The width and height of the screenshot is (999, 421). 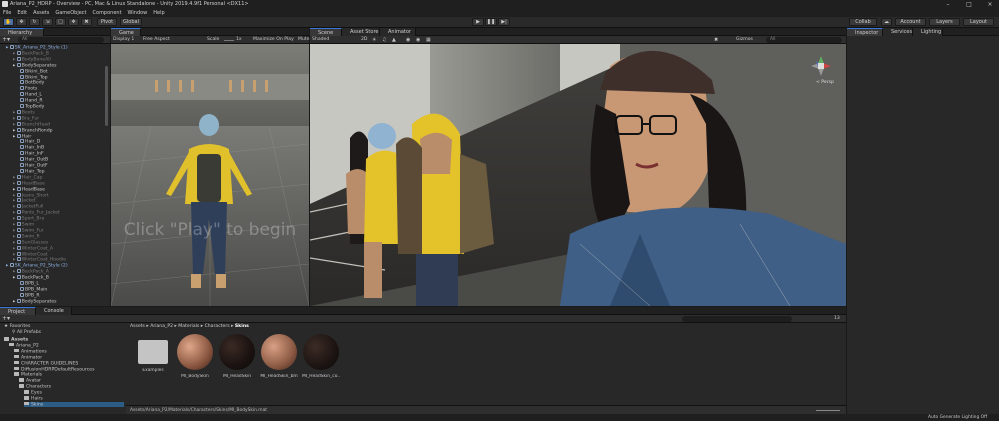 What do you see at coordinates (52, 171) in the screenshot?
I see `hierarchy-item: Hair_Top` at bounding box center [52, 171].